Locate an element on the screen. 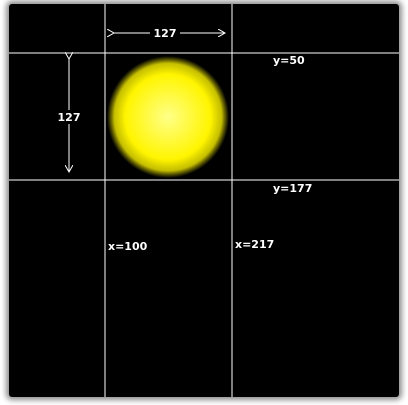 The height and width of the screenshot is (405, 408). x-label-left: x=100 is located at coordinates (128, 246).